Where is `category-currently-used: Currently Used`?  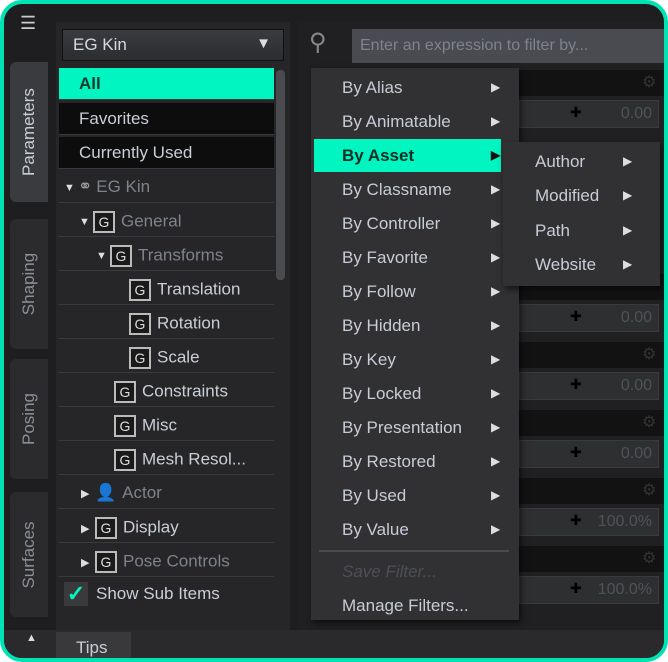 category-currently-used: Currently Used is located at coordinates (166, 153).